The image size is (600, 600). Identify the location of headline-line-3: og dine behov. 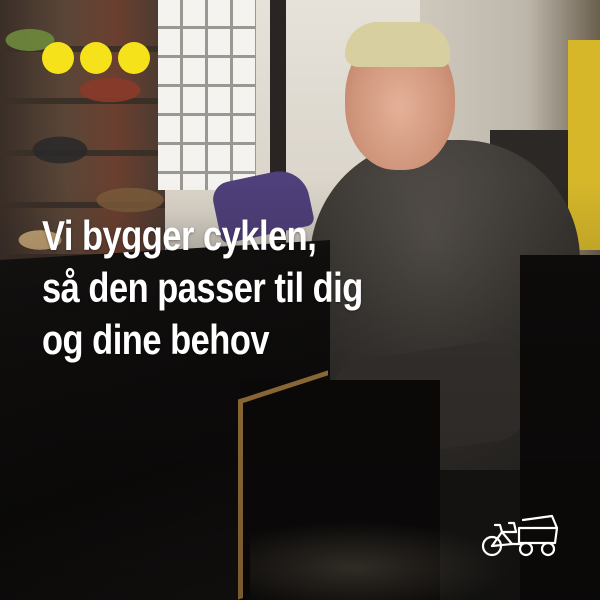
(156, 339).